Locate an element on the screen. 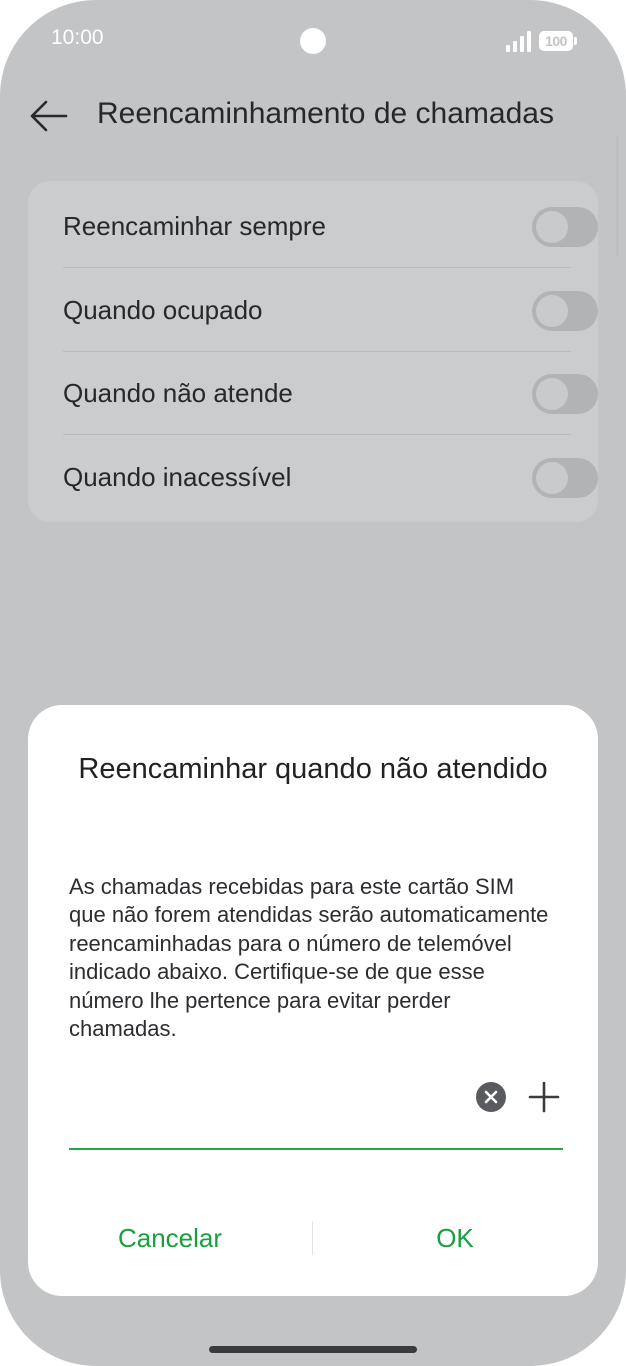  setting-row-no-answer: Quando não atende is located at coordinates (330, 393).